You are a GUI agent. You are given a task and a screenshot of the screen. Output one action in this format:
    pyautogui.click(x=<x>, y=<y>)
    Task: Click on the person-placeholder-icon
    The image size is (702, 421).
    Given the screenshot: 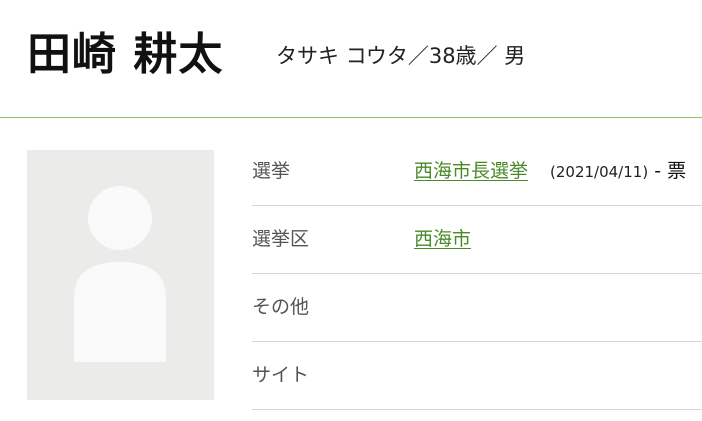 What is the action you would take?
    pyautogui.click(x=120, y=274)
    